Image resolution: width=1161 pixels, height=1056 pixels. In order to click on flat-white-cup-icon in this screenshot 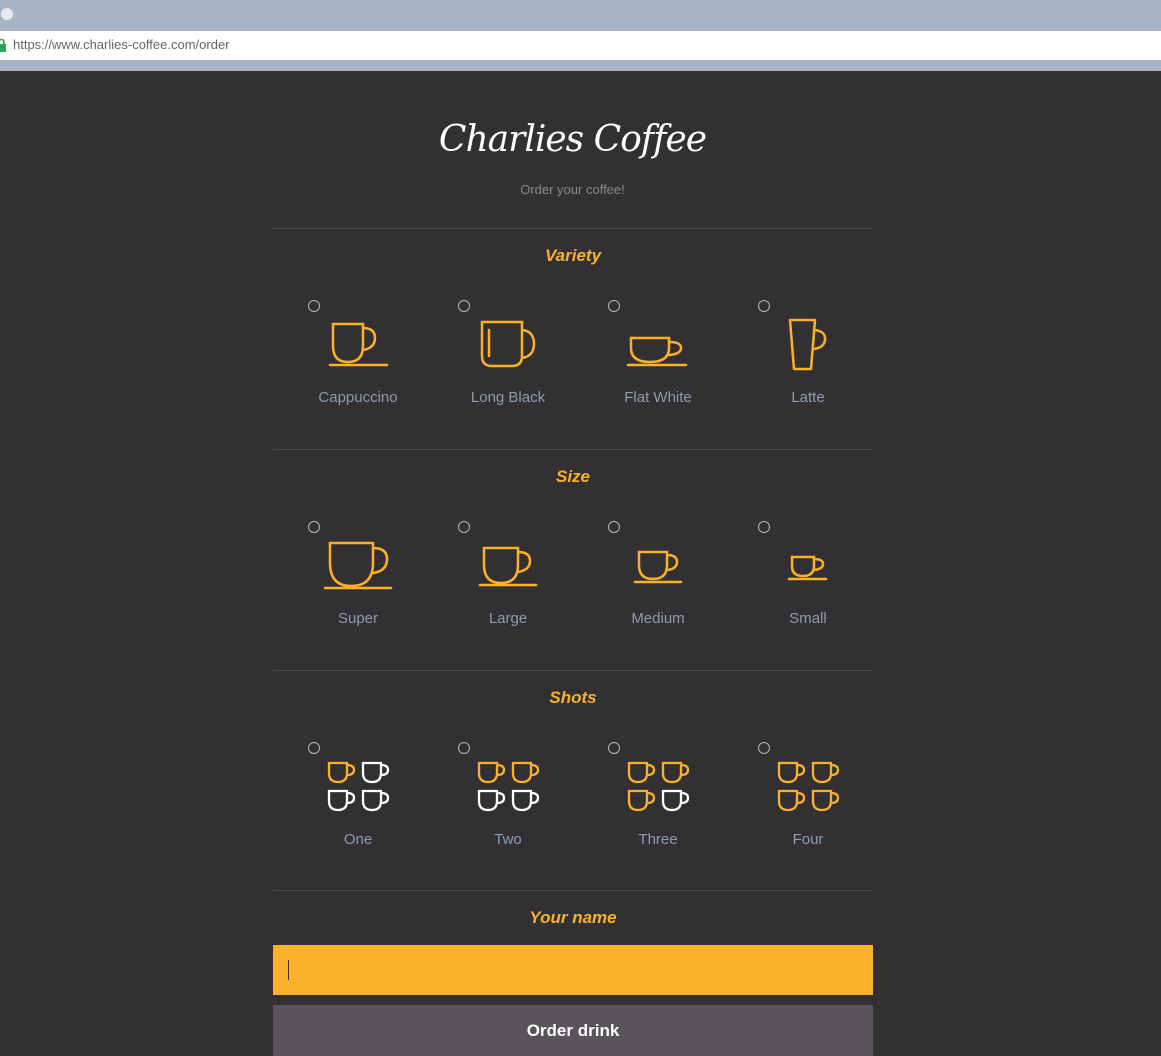, I will do `click(657, 351)`.